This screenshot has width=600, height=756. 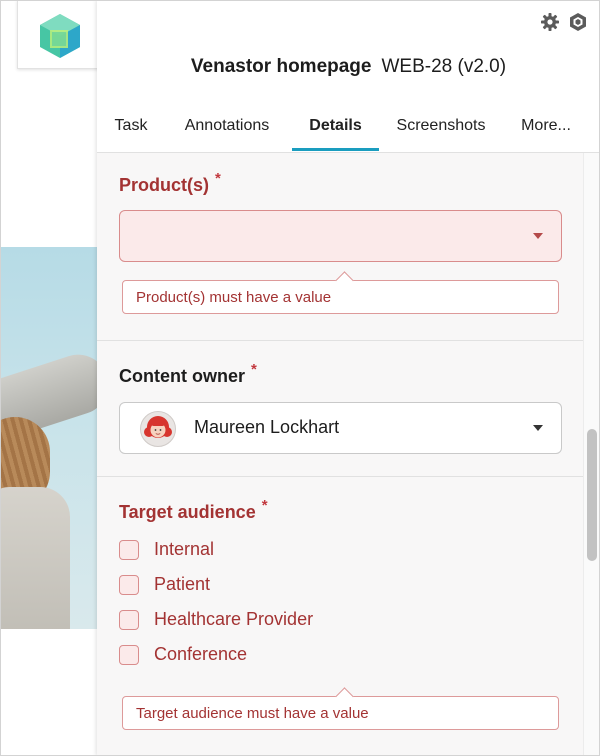 I want to click on gear-icon, so click(x=550, y=22).